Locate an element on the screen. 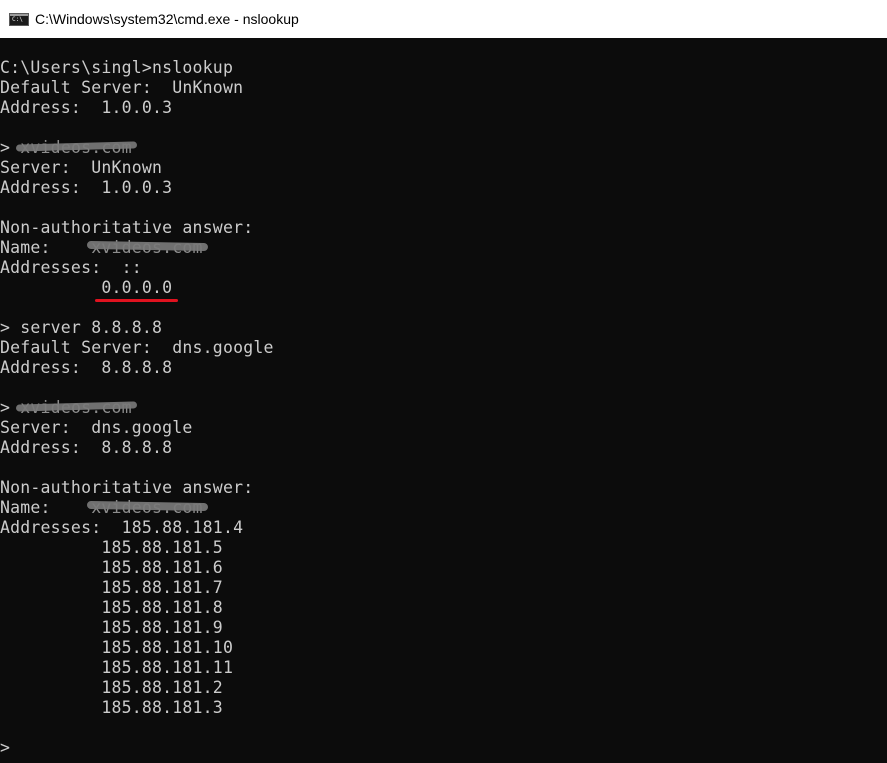 The image size is (887, 763). console-line: > server 8.8.8.8 is located at coordinates (81, 327).